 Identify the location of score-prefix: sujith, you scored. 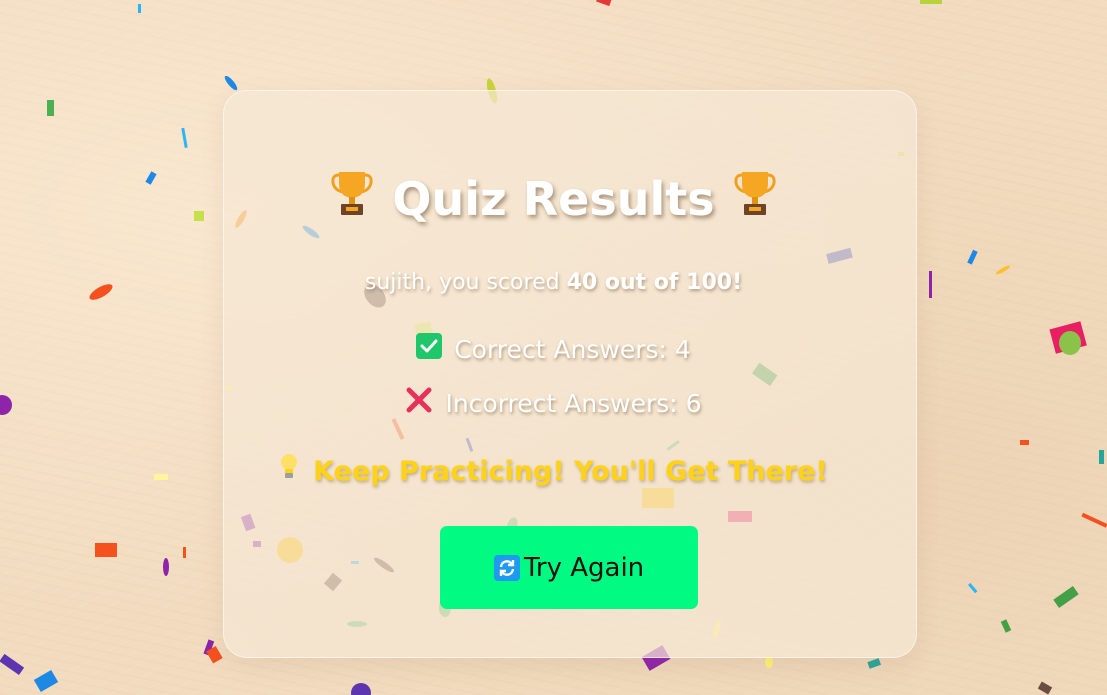
(465, 282).